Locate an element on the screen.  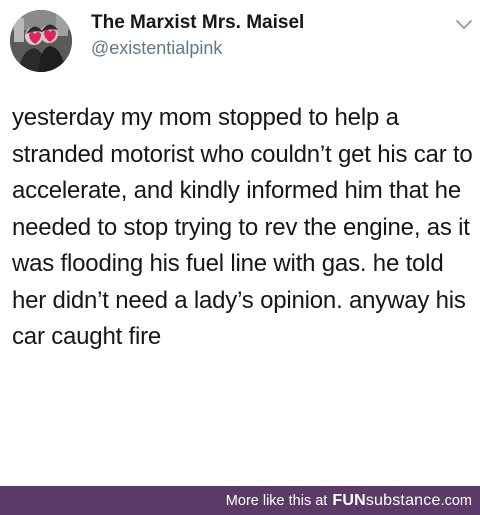
watermark-footer: More like this at FUNsubstance .com is located at coordinates (240, 500).